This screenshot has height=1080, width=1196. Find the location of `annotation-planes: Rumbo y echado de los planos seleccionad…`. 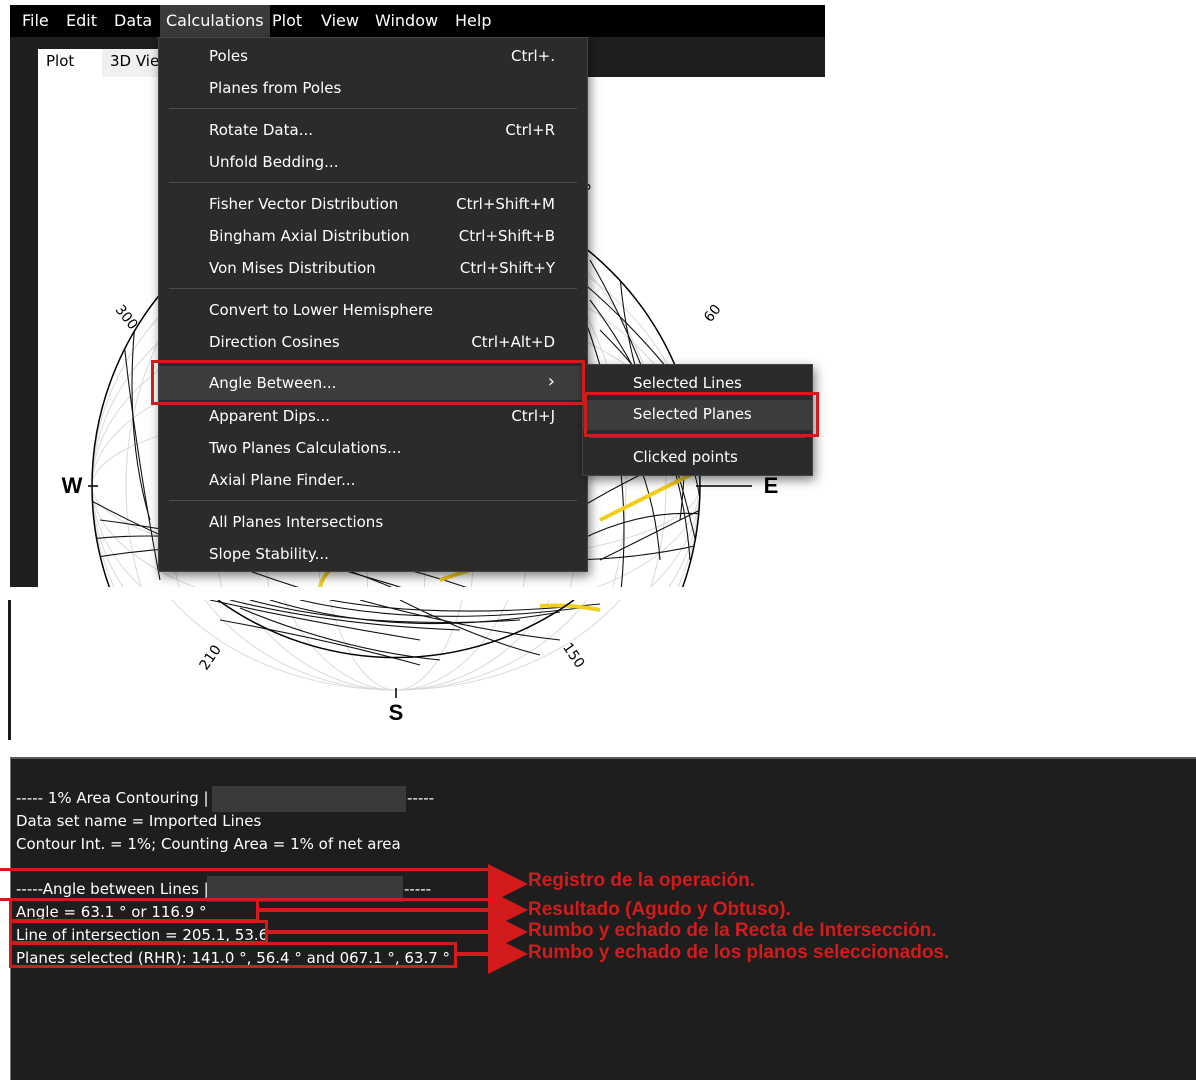

annotation-planes: Rumbo y echado de los planos seleccionad… is located at coordinates (739, 952).